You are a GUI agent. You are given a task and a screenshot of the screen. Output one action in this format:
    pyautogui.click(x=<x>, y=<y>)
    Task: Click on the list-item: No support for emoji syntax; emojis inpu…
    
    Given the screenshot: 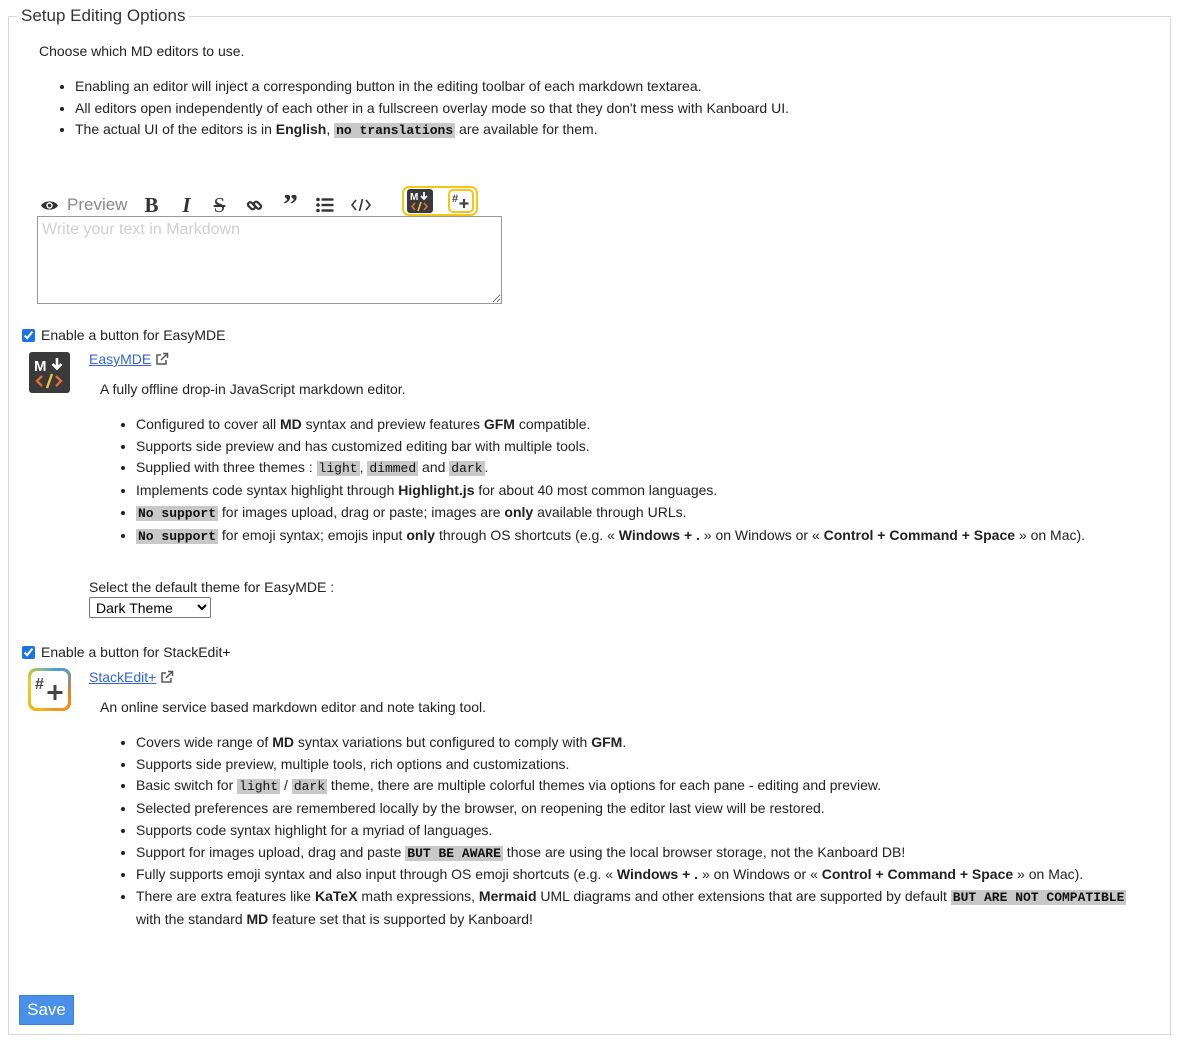 What is the action you would take?
    pyautogui.click(x=644, y=536)
    